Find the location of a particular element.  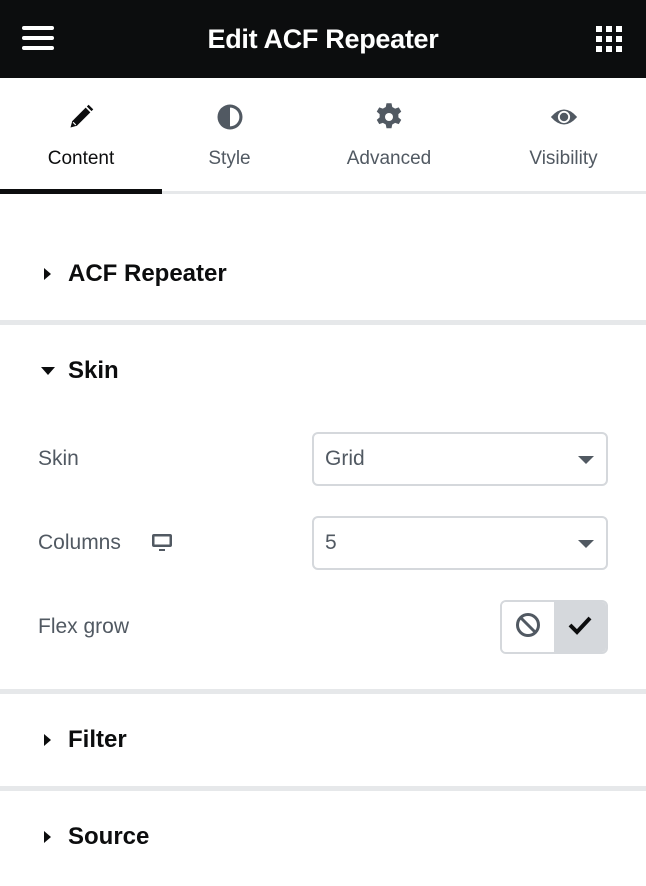

tab-visibility-label: Visibility is located at coordinates (563, 158).